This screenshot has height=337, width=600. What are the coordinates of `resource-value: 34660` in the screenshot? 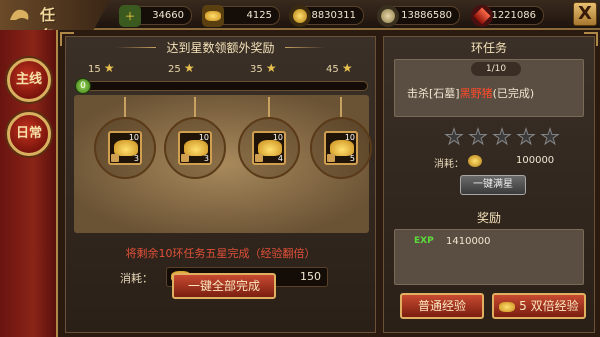 It's located at (168, 15).